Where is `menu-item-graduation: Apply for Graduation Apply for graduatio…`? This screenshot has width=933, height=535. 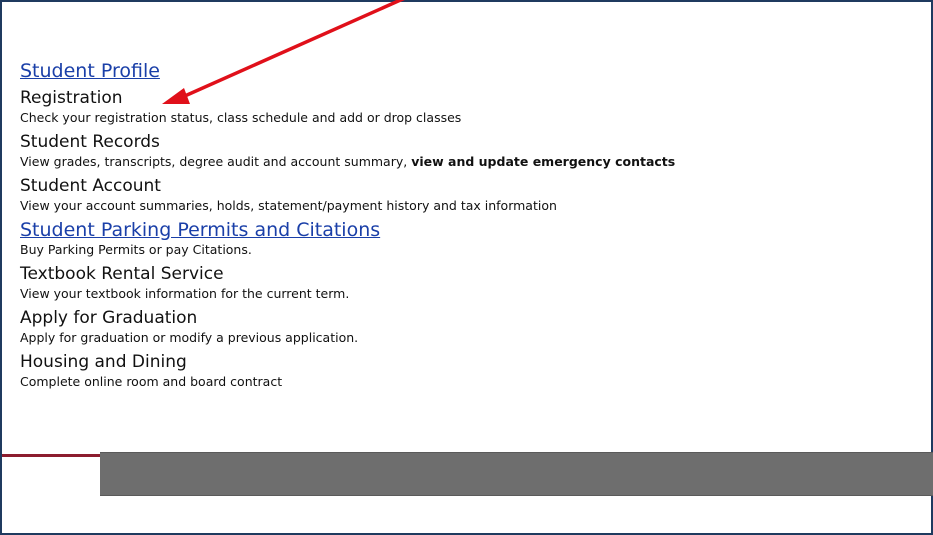
menu-item-graduation: Apply for Graduation Apply for graduatio… is located at coordinates (470, 326).